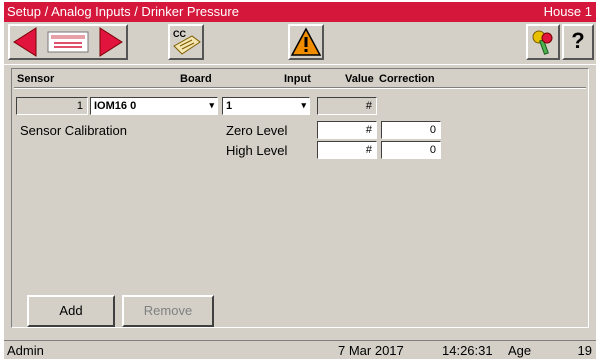  I want to click on remove-button: Remove, so click(168, 311).